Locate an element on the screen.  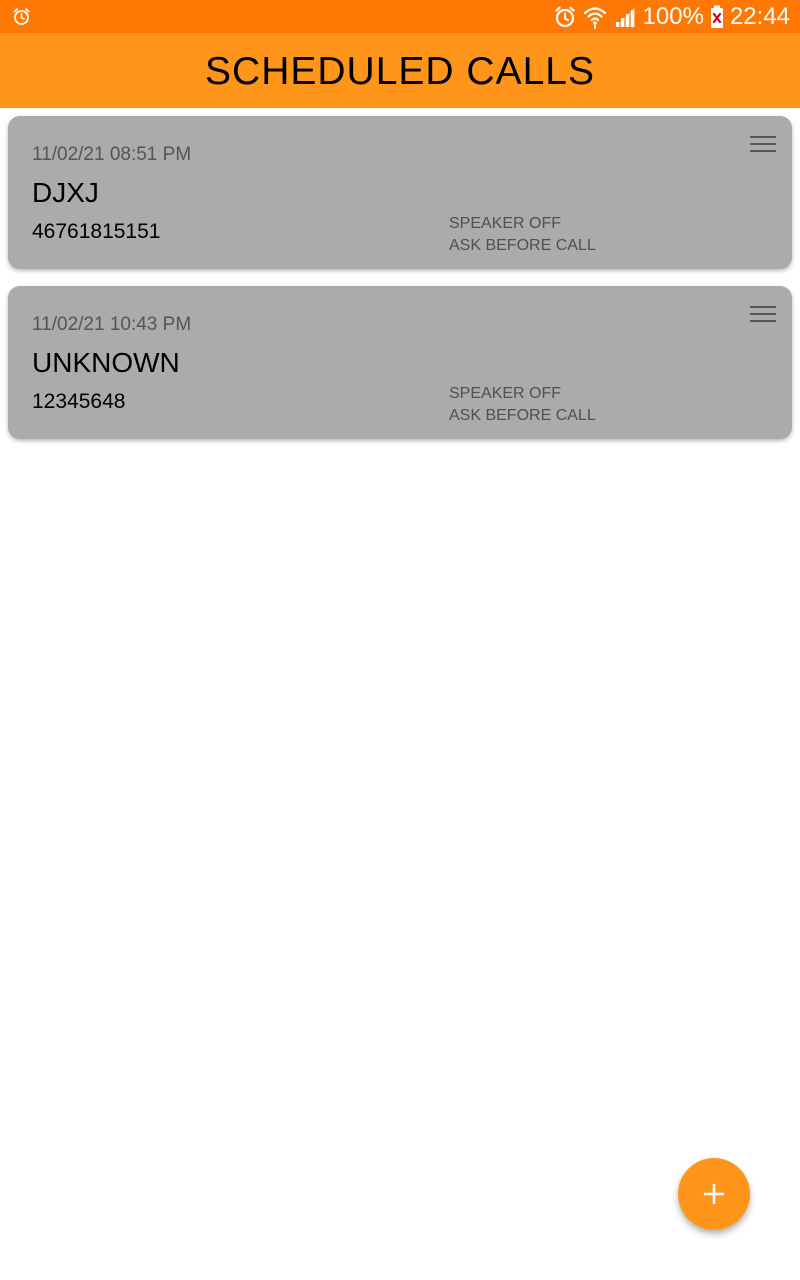
phone-number: 46761815151 is located at coordinates (96, 231).